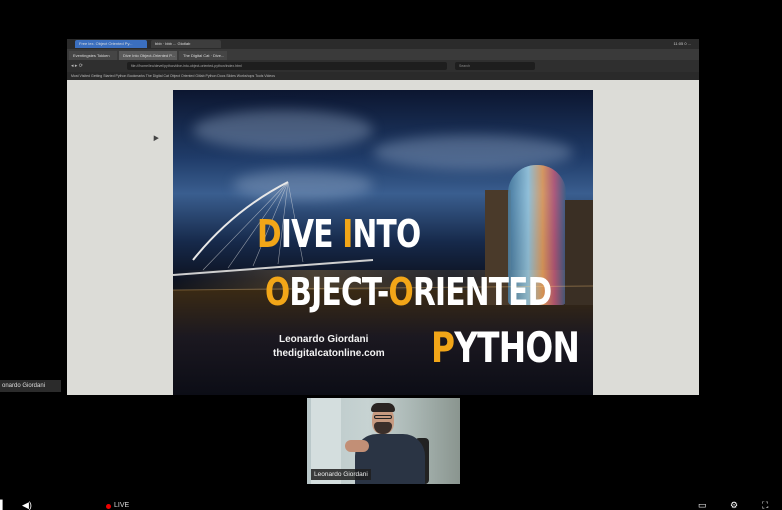 This screenshot has height=510, width=782. I want to click on browser-tab-top-2: bbb · bbb ... Gtotlab, so click(186, 44).